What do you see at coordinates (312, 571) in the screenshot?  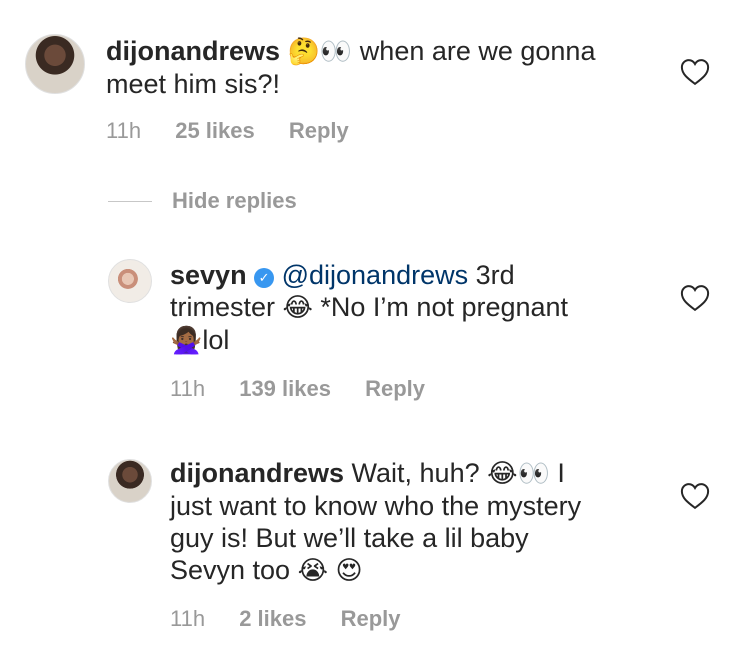 I see `loudly-crying-emoji: 😭` at bounding box center [312, 571].